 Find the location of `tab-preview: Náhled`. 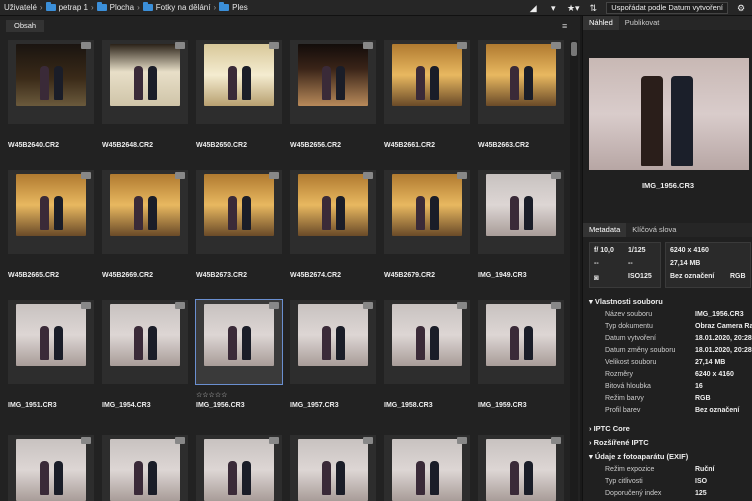

tab-preview: Náhled is located at coordinates (601, 23).